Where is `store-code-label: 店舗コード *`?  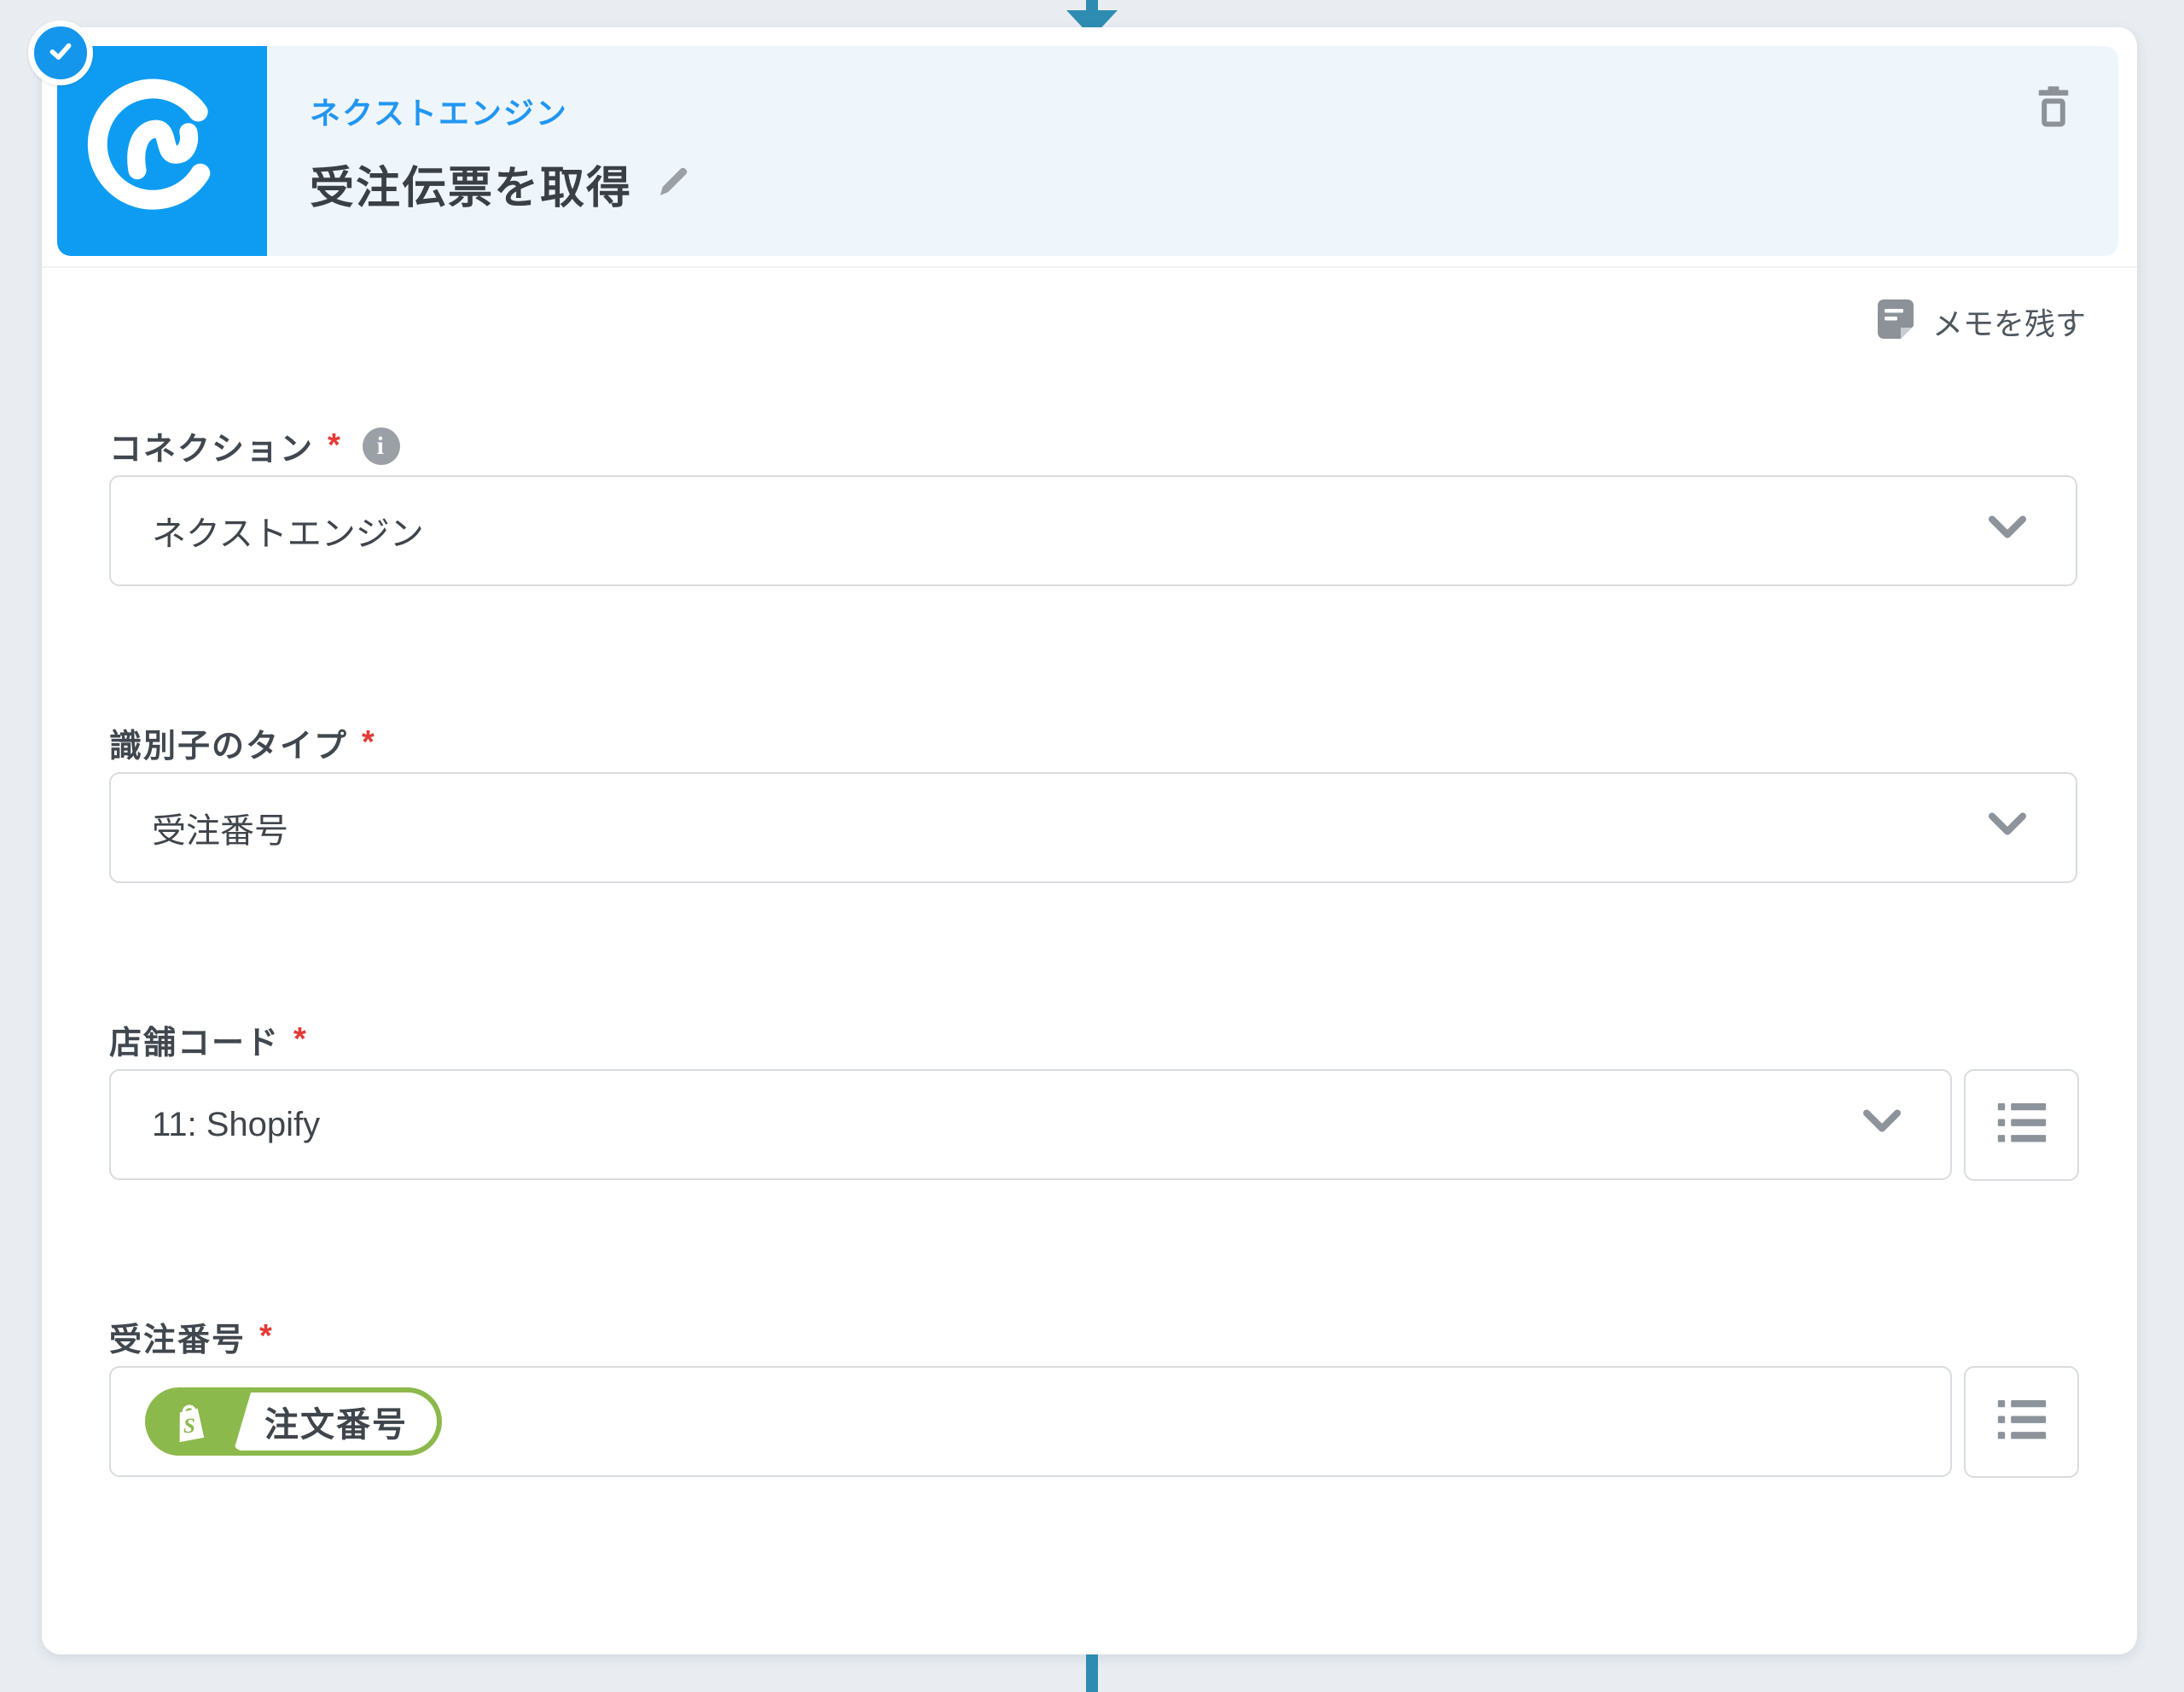
store-code-label: 店舗コード * is located at coordinates (209, 1041).